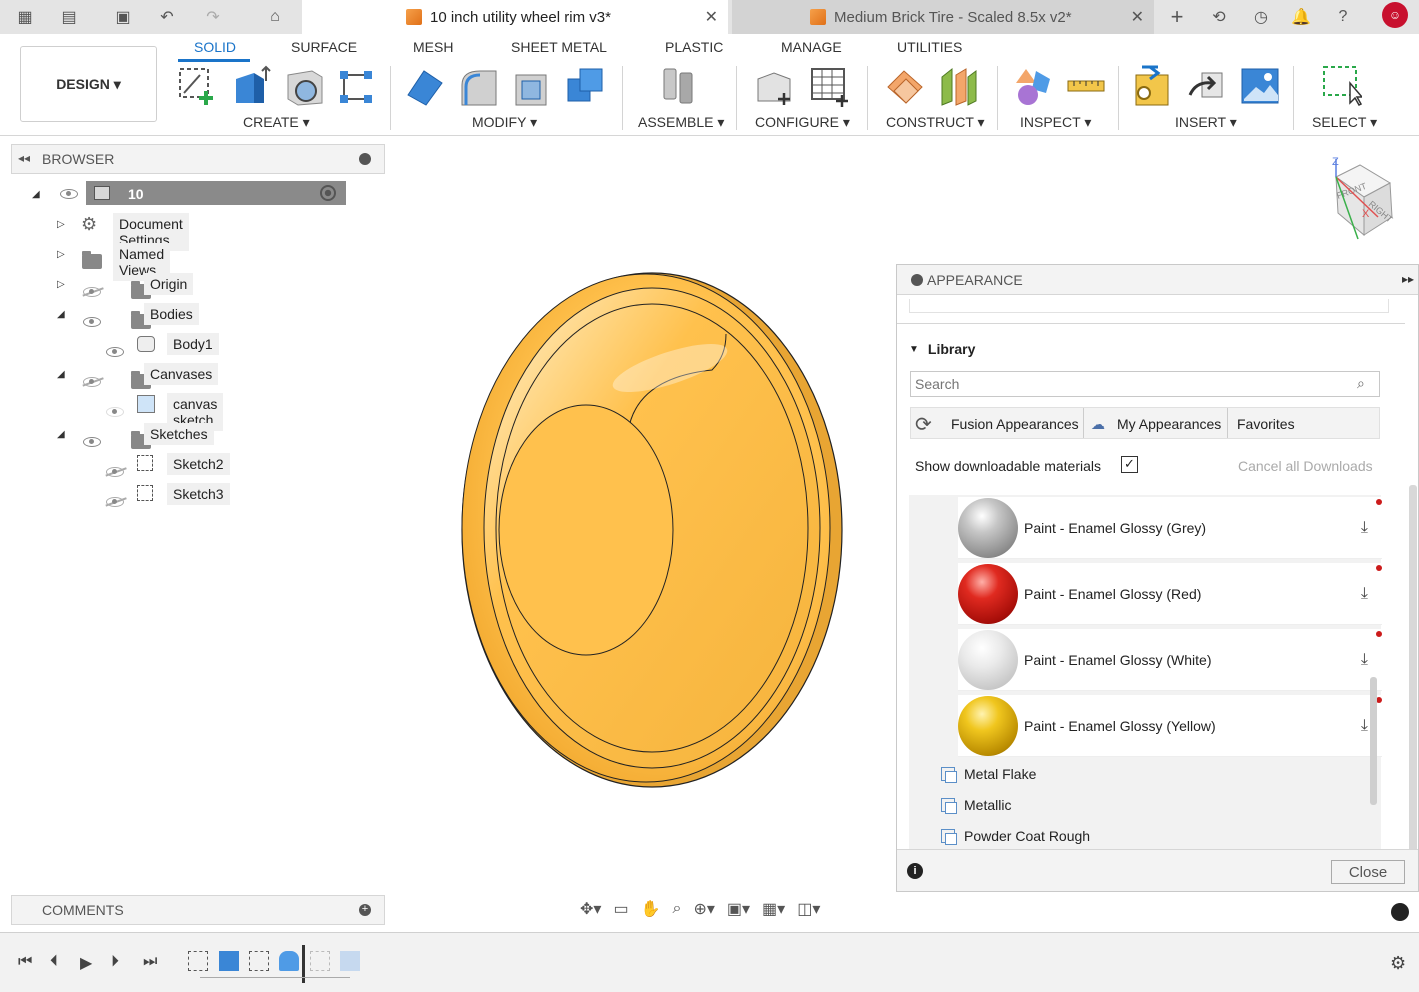 The height and width of the screenshot is (992, 1419). I want to click on insert-canvas-icon, so click(1261, 86).